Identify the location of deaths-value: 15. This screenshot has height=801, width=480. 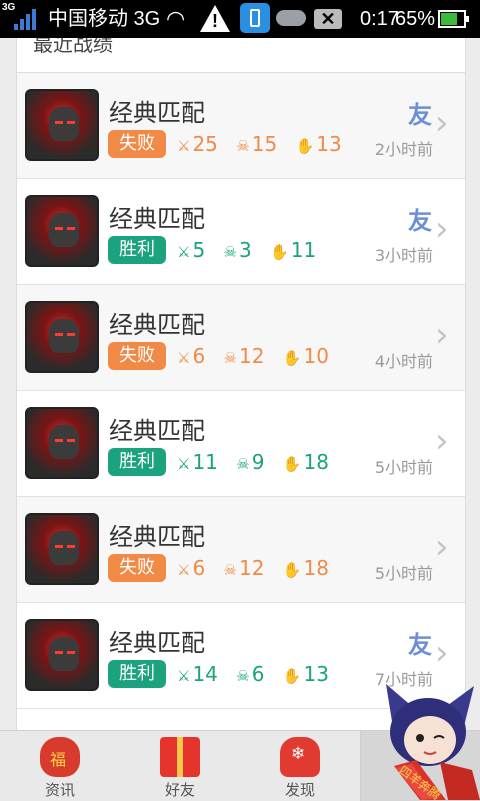
(264, 144).